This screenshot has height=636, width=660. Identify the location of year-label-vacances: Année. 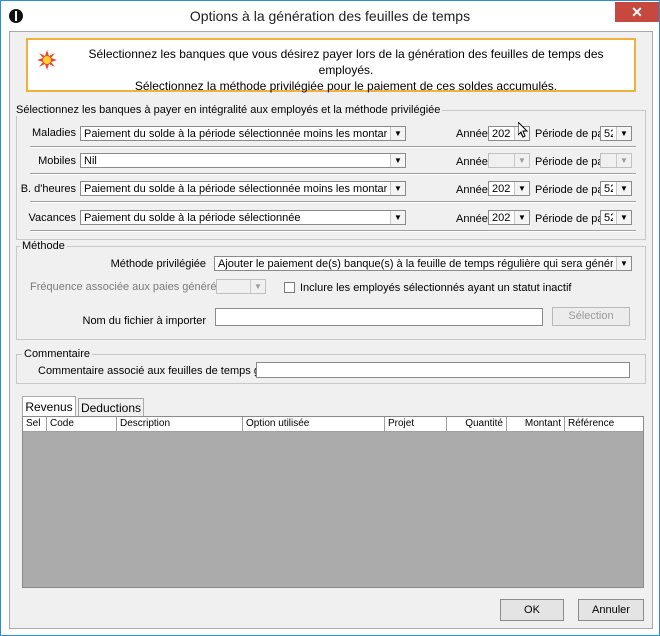
(472, 219).